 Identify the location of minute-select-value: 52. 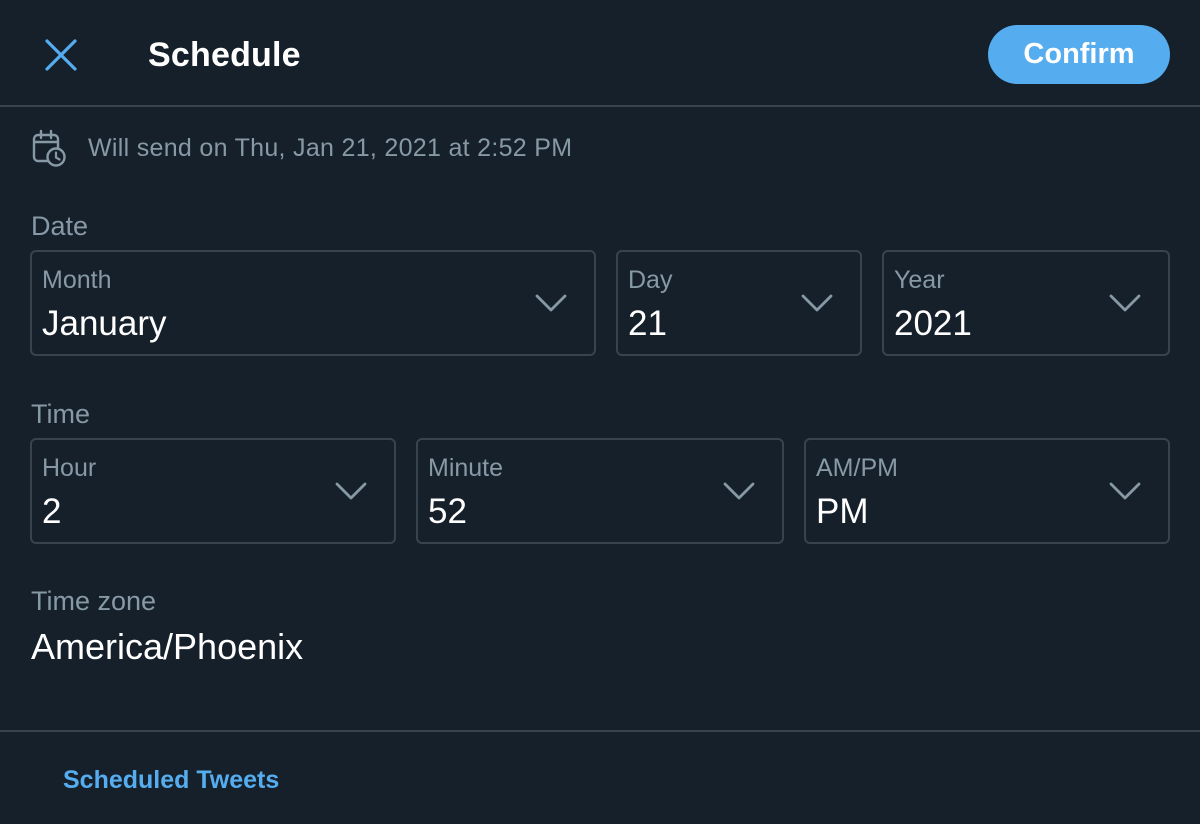
(447, 511).